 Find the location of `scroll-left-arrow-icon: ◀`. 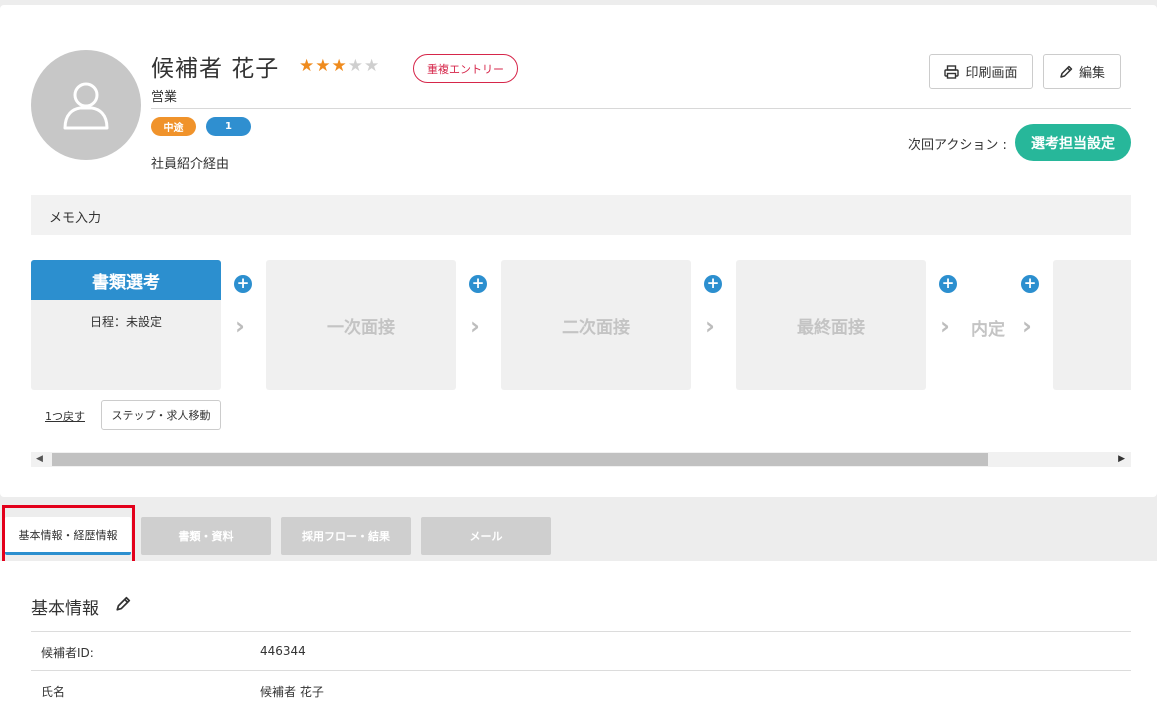

scroll-left-arrow-icon: ◀ is located at coordinates (39, 459).